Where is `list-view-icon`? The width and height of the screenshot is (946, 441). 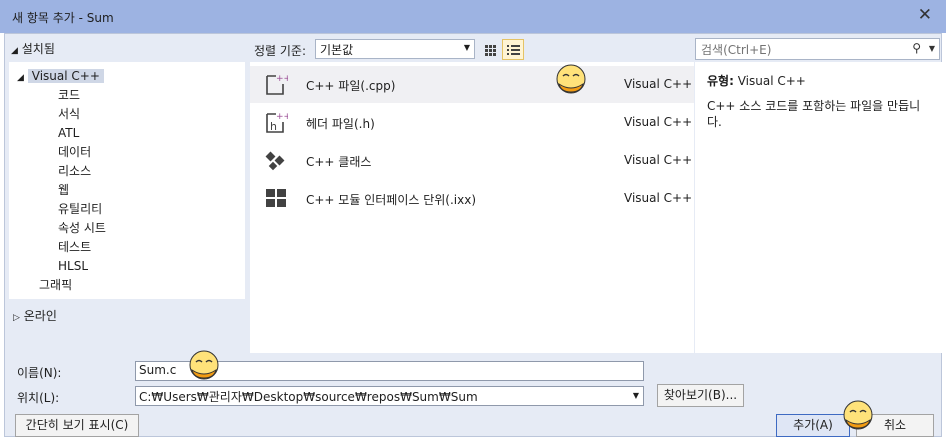
list-view-icon is located at coordinates (513, 50).